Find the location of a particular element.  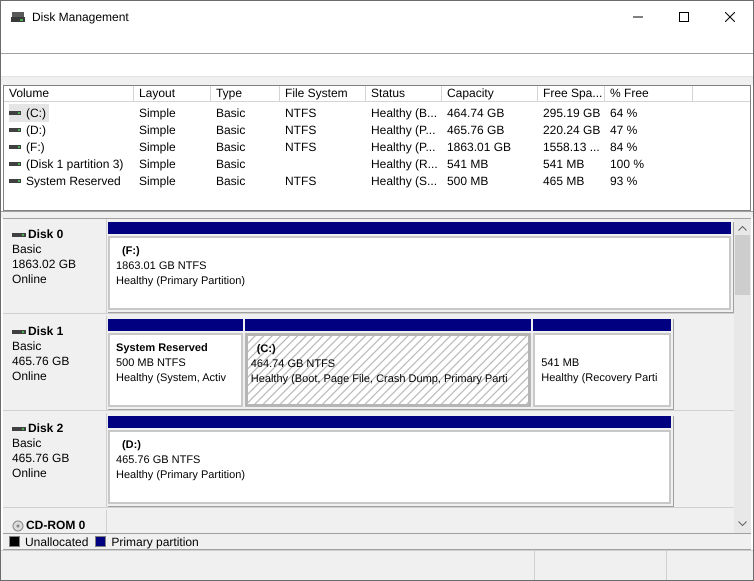

partition-box: (C:) 464.74 GB NTFS Healthy (Boot, Page File, Crash Dump, Primary Parti is located at coordinates (388, 370).